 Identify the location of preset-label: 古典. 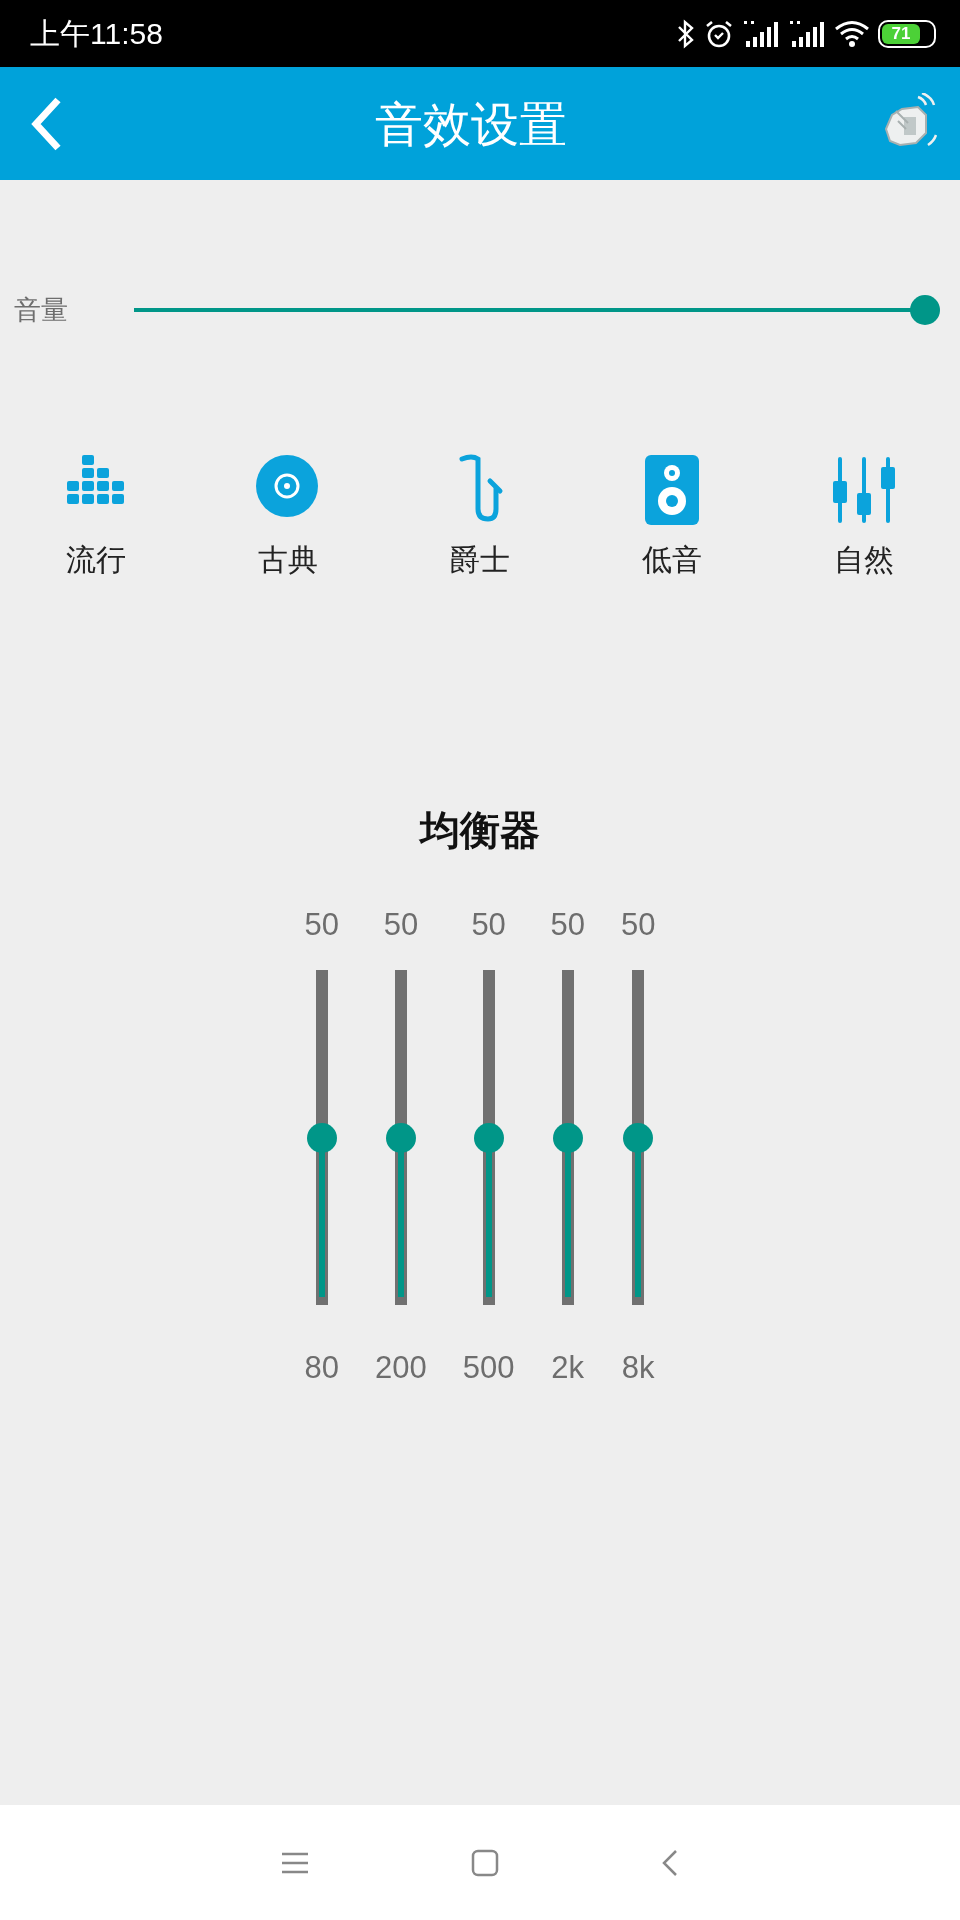
(288, 559).